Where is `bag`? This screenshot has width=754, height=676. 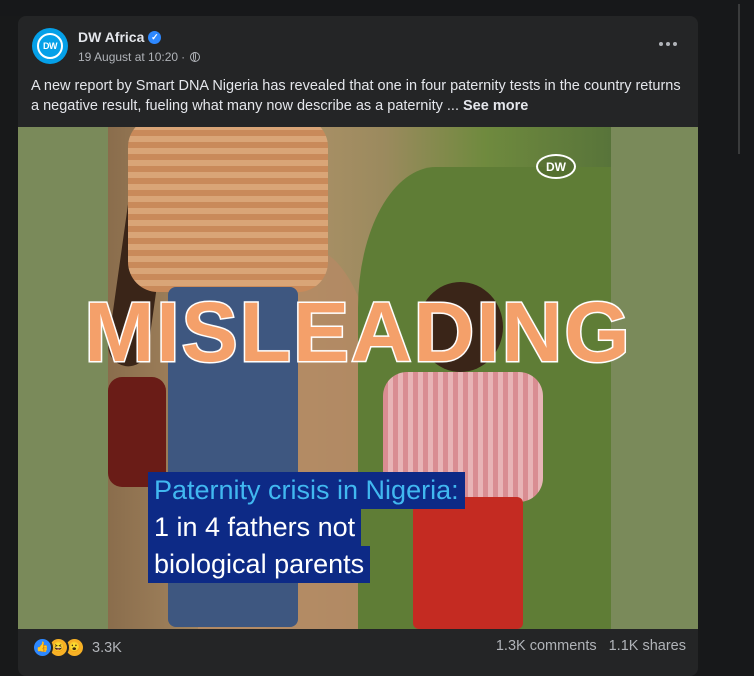 bag is located at coordinates (137, 432).